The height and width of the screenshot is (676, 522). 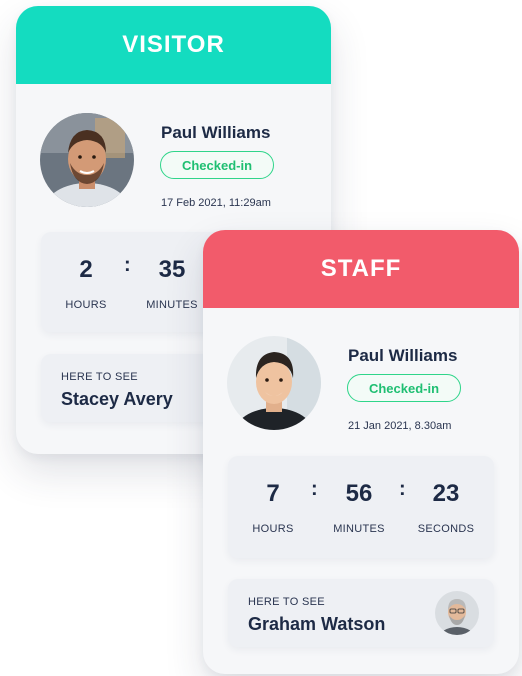 What do you see at coordinates (286, 602) in the screenshot?
I see `staff-host-label: HERE TO SEE` at bounding box center [286, 602].